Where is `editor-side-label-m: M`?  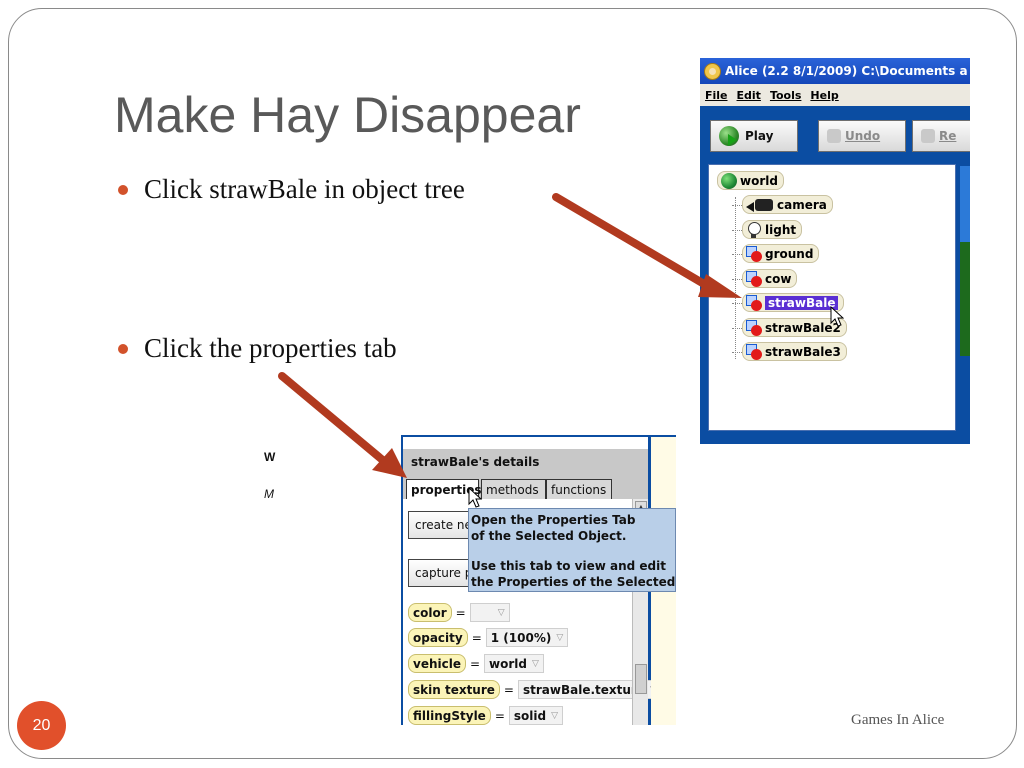 editor-side-label-m: M is located at coordinates (269, 494).